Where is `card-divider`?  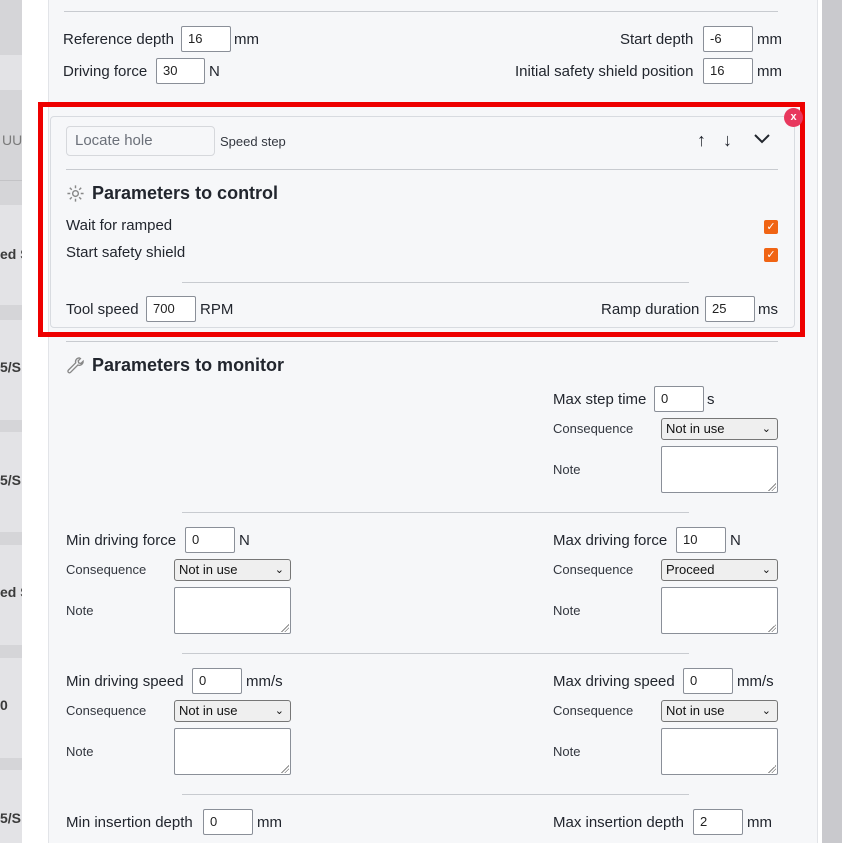 card-divider is located at coordinates (422, 169).